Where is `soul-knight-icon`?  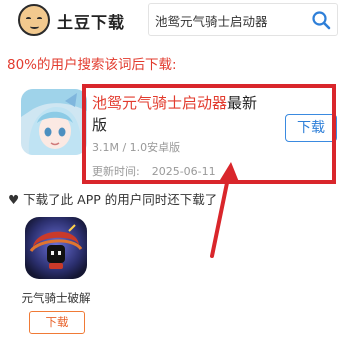 soul-knight-icon is located at coordinates (56, 248).